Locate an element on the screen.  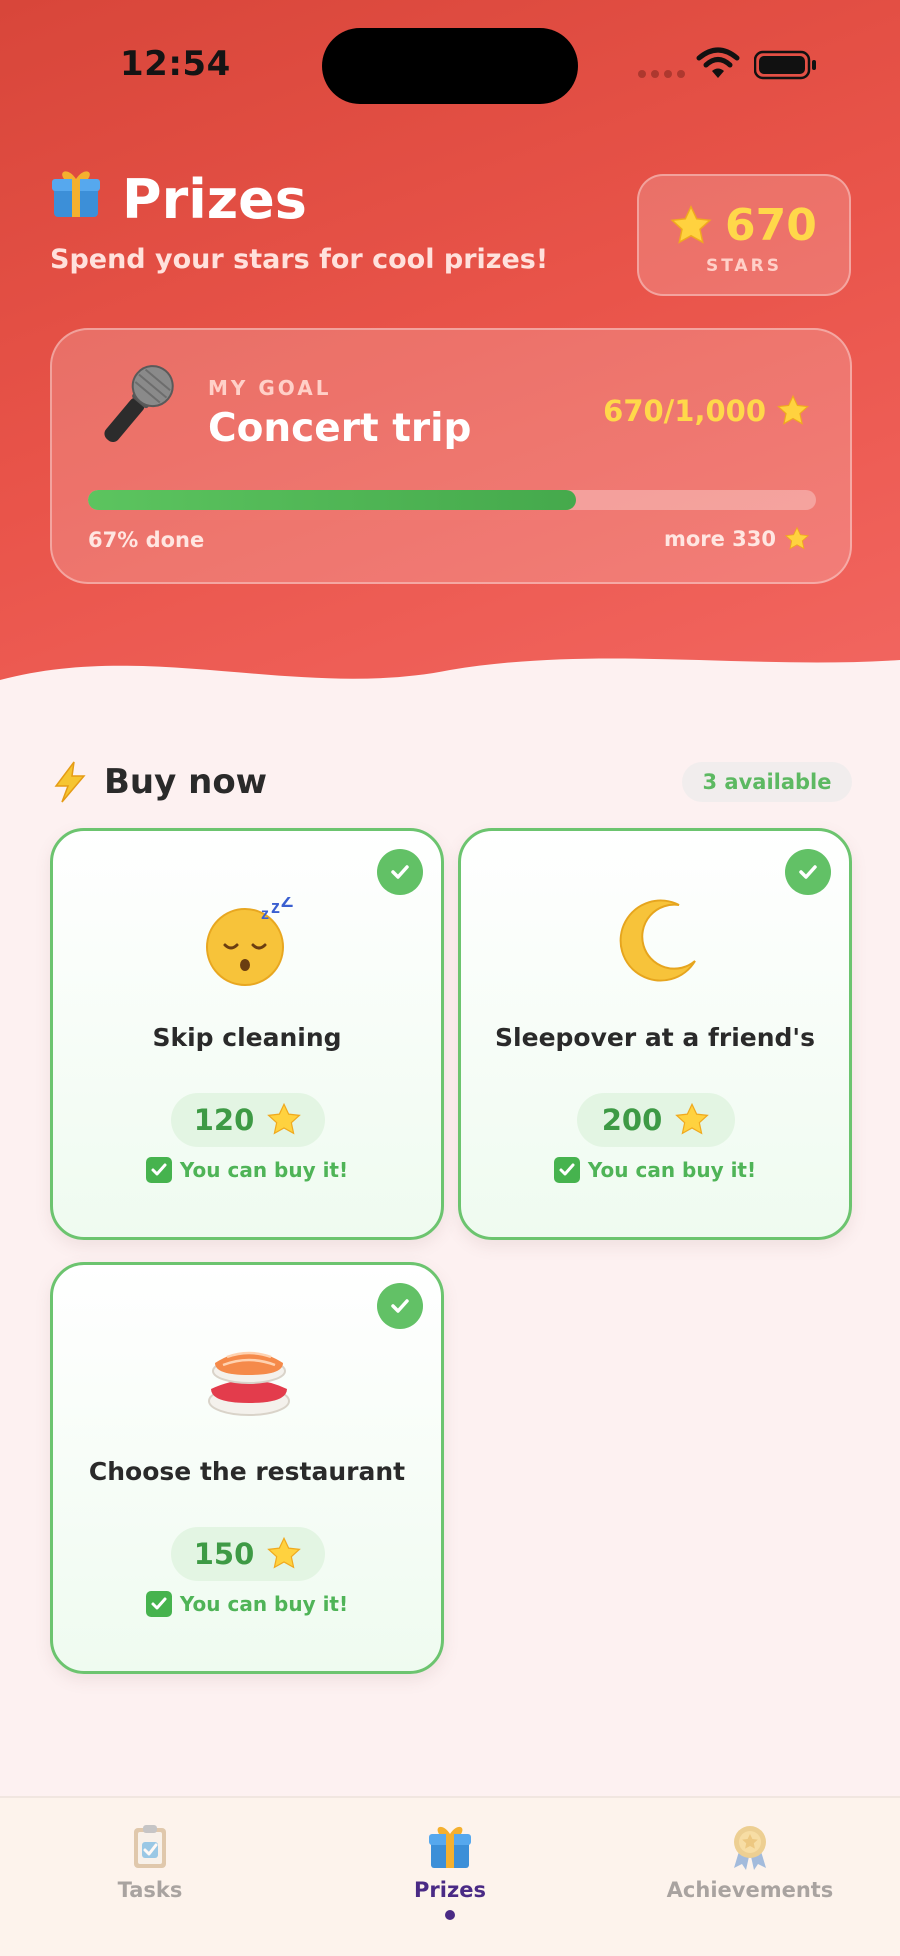
active-tab-indicator is located at coordinates (450, 1915).